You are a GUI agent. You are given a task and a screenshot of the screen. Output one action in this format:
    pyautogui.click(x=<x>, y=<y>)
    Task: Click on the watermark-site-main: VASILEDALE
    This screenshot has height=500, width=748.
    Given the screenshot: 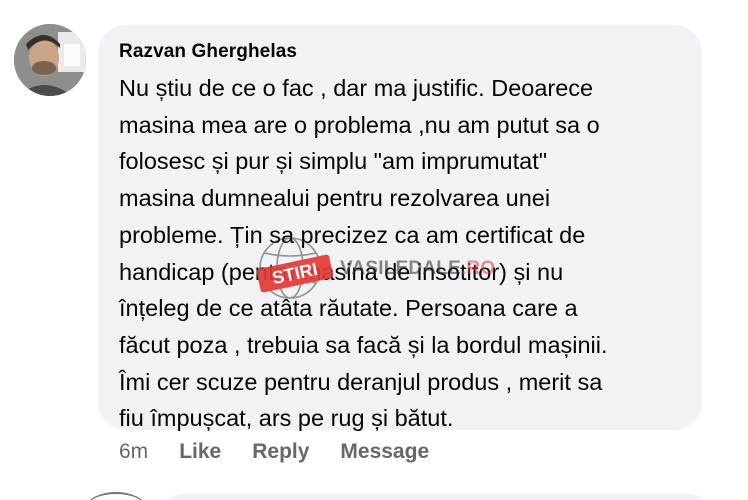 What is the action you would take?
    pyautogui.click(x=400, y=268)
    